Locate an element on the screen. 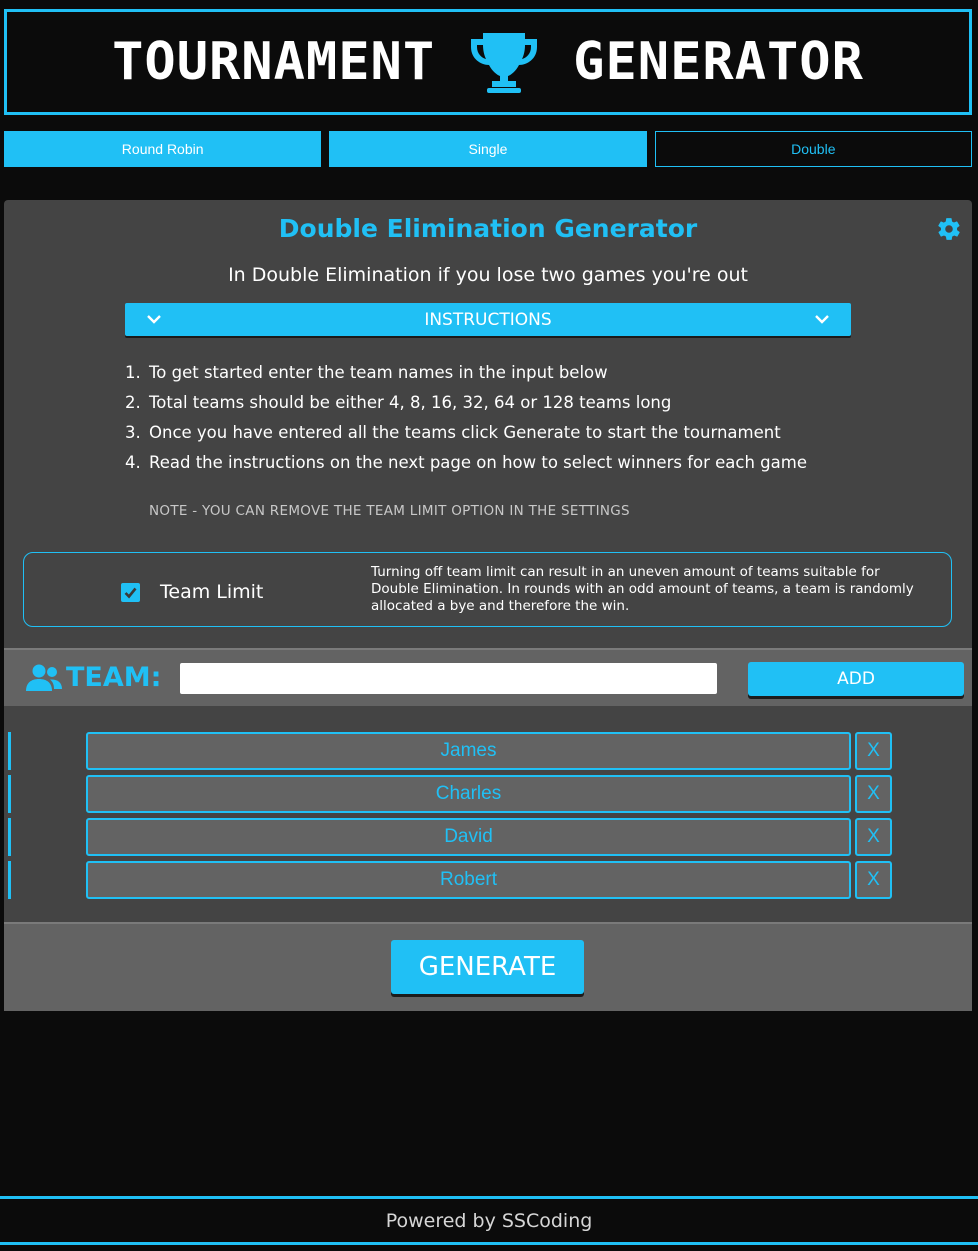 The width and height of the screenshot is (978, 1251). team-limit-checkbox is located at coordinates (130, 592).